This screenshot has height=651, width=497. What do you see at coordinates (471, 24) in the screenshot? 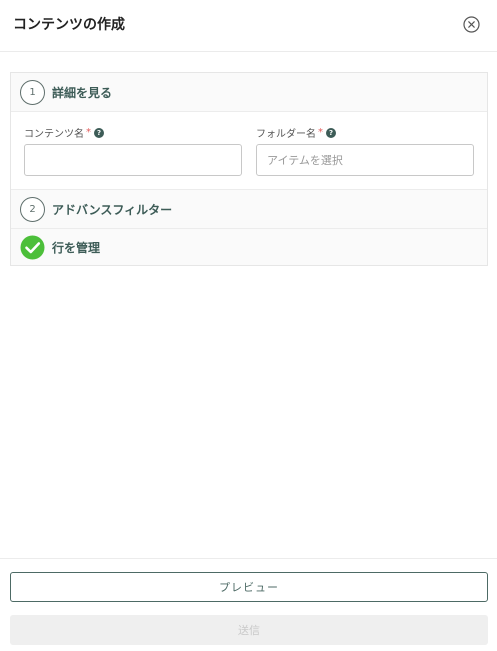
I see `close-icon` at bounding box center [471, 24].